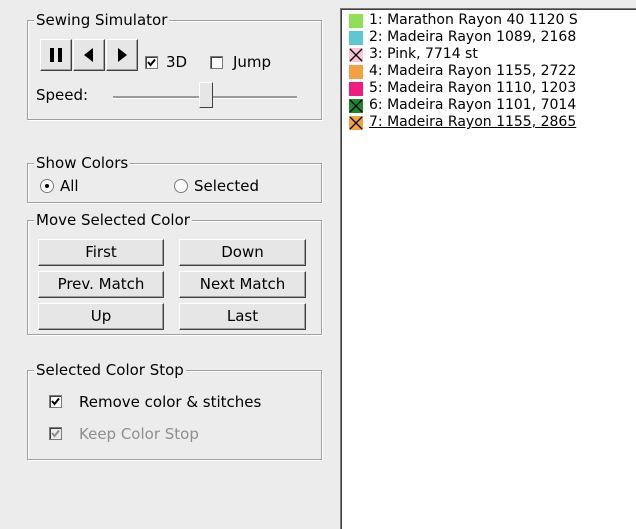 This screenshot has height=529, width=636. I want to click on step-back-button, so click(89, 55).